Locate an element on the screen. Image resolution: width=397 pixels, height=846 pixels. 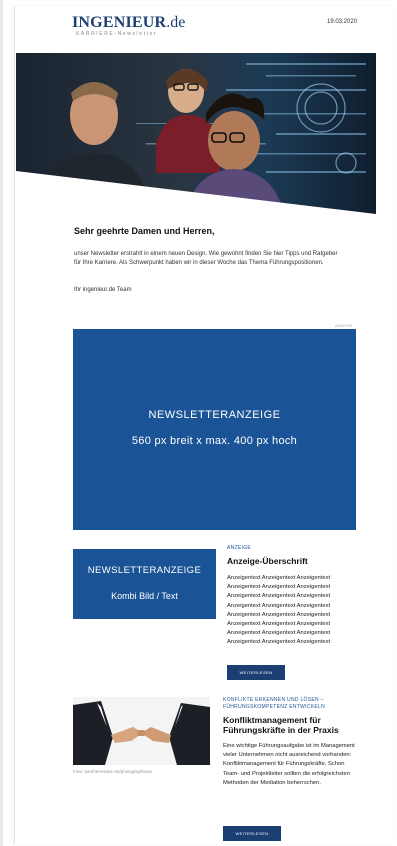
handshake-photo is located at coordinates (141, 731).